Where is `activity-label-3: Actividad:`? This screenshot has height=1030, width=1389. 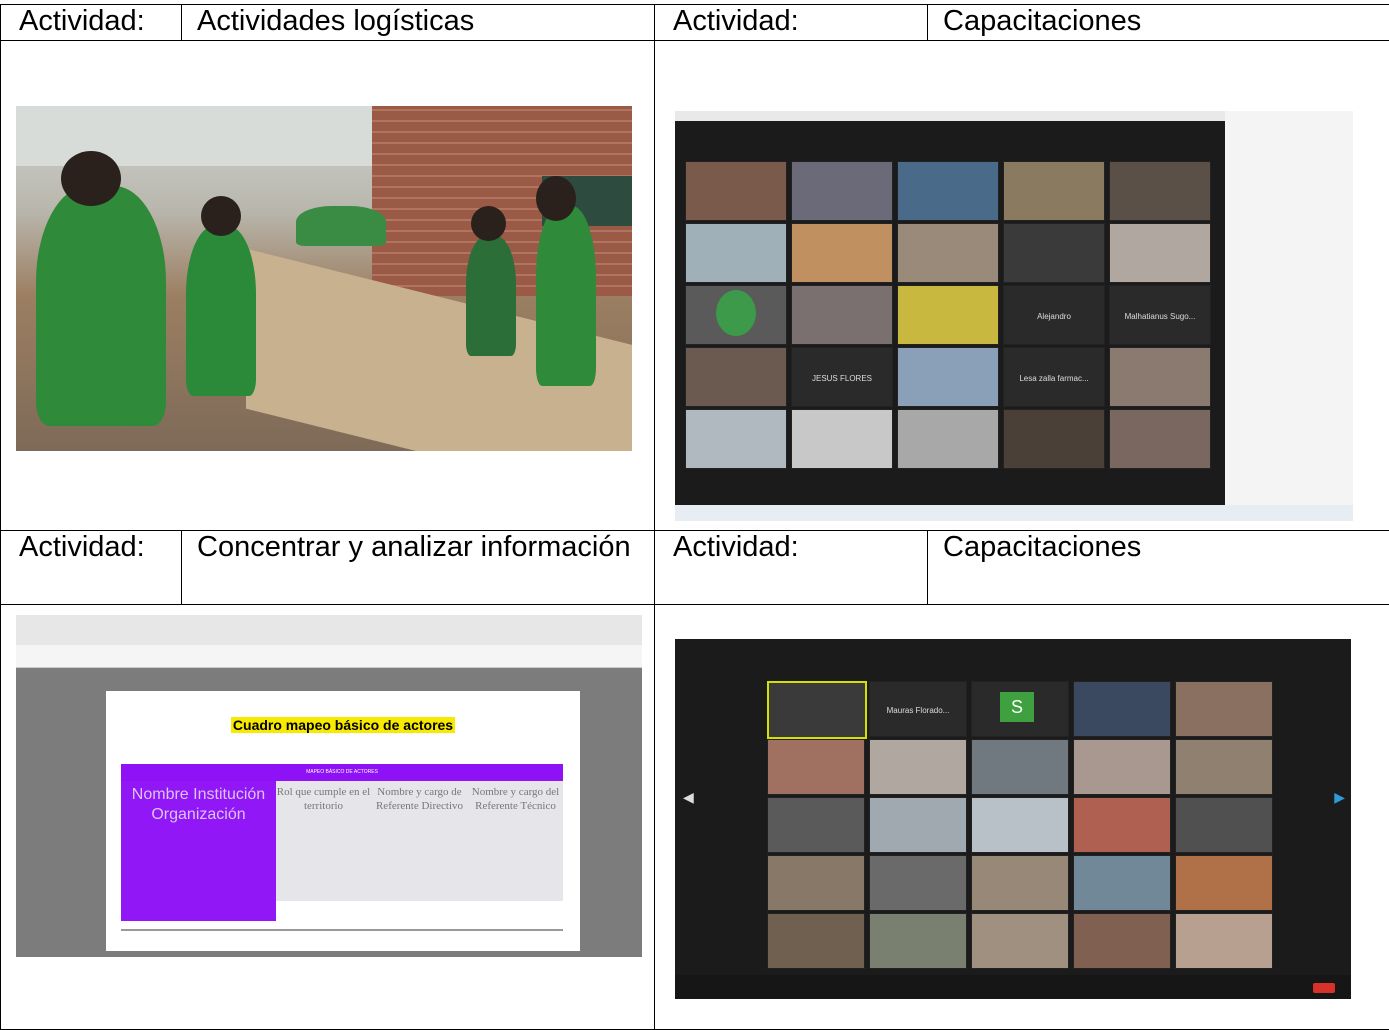
activity-label-3: Actividad: is located at coordinates (91, 568).